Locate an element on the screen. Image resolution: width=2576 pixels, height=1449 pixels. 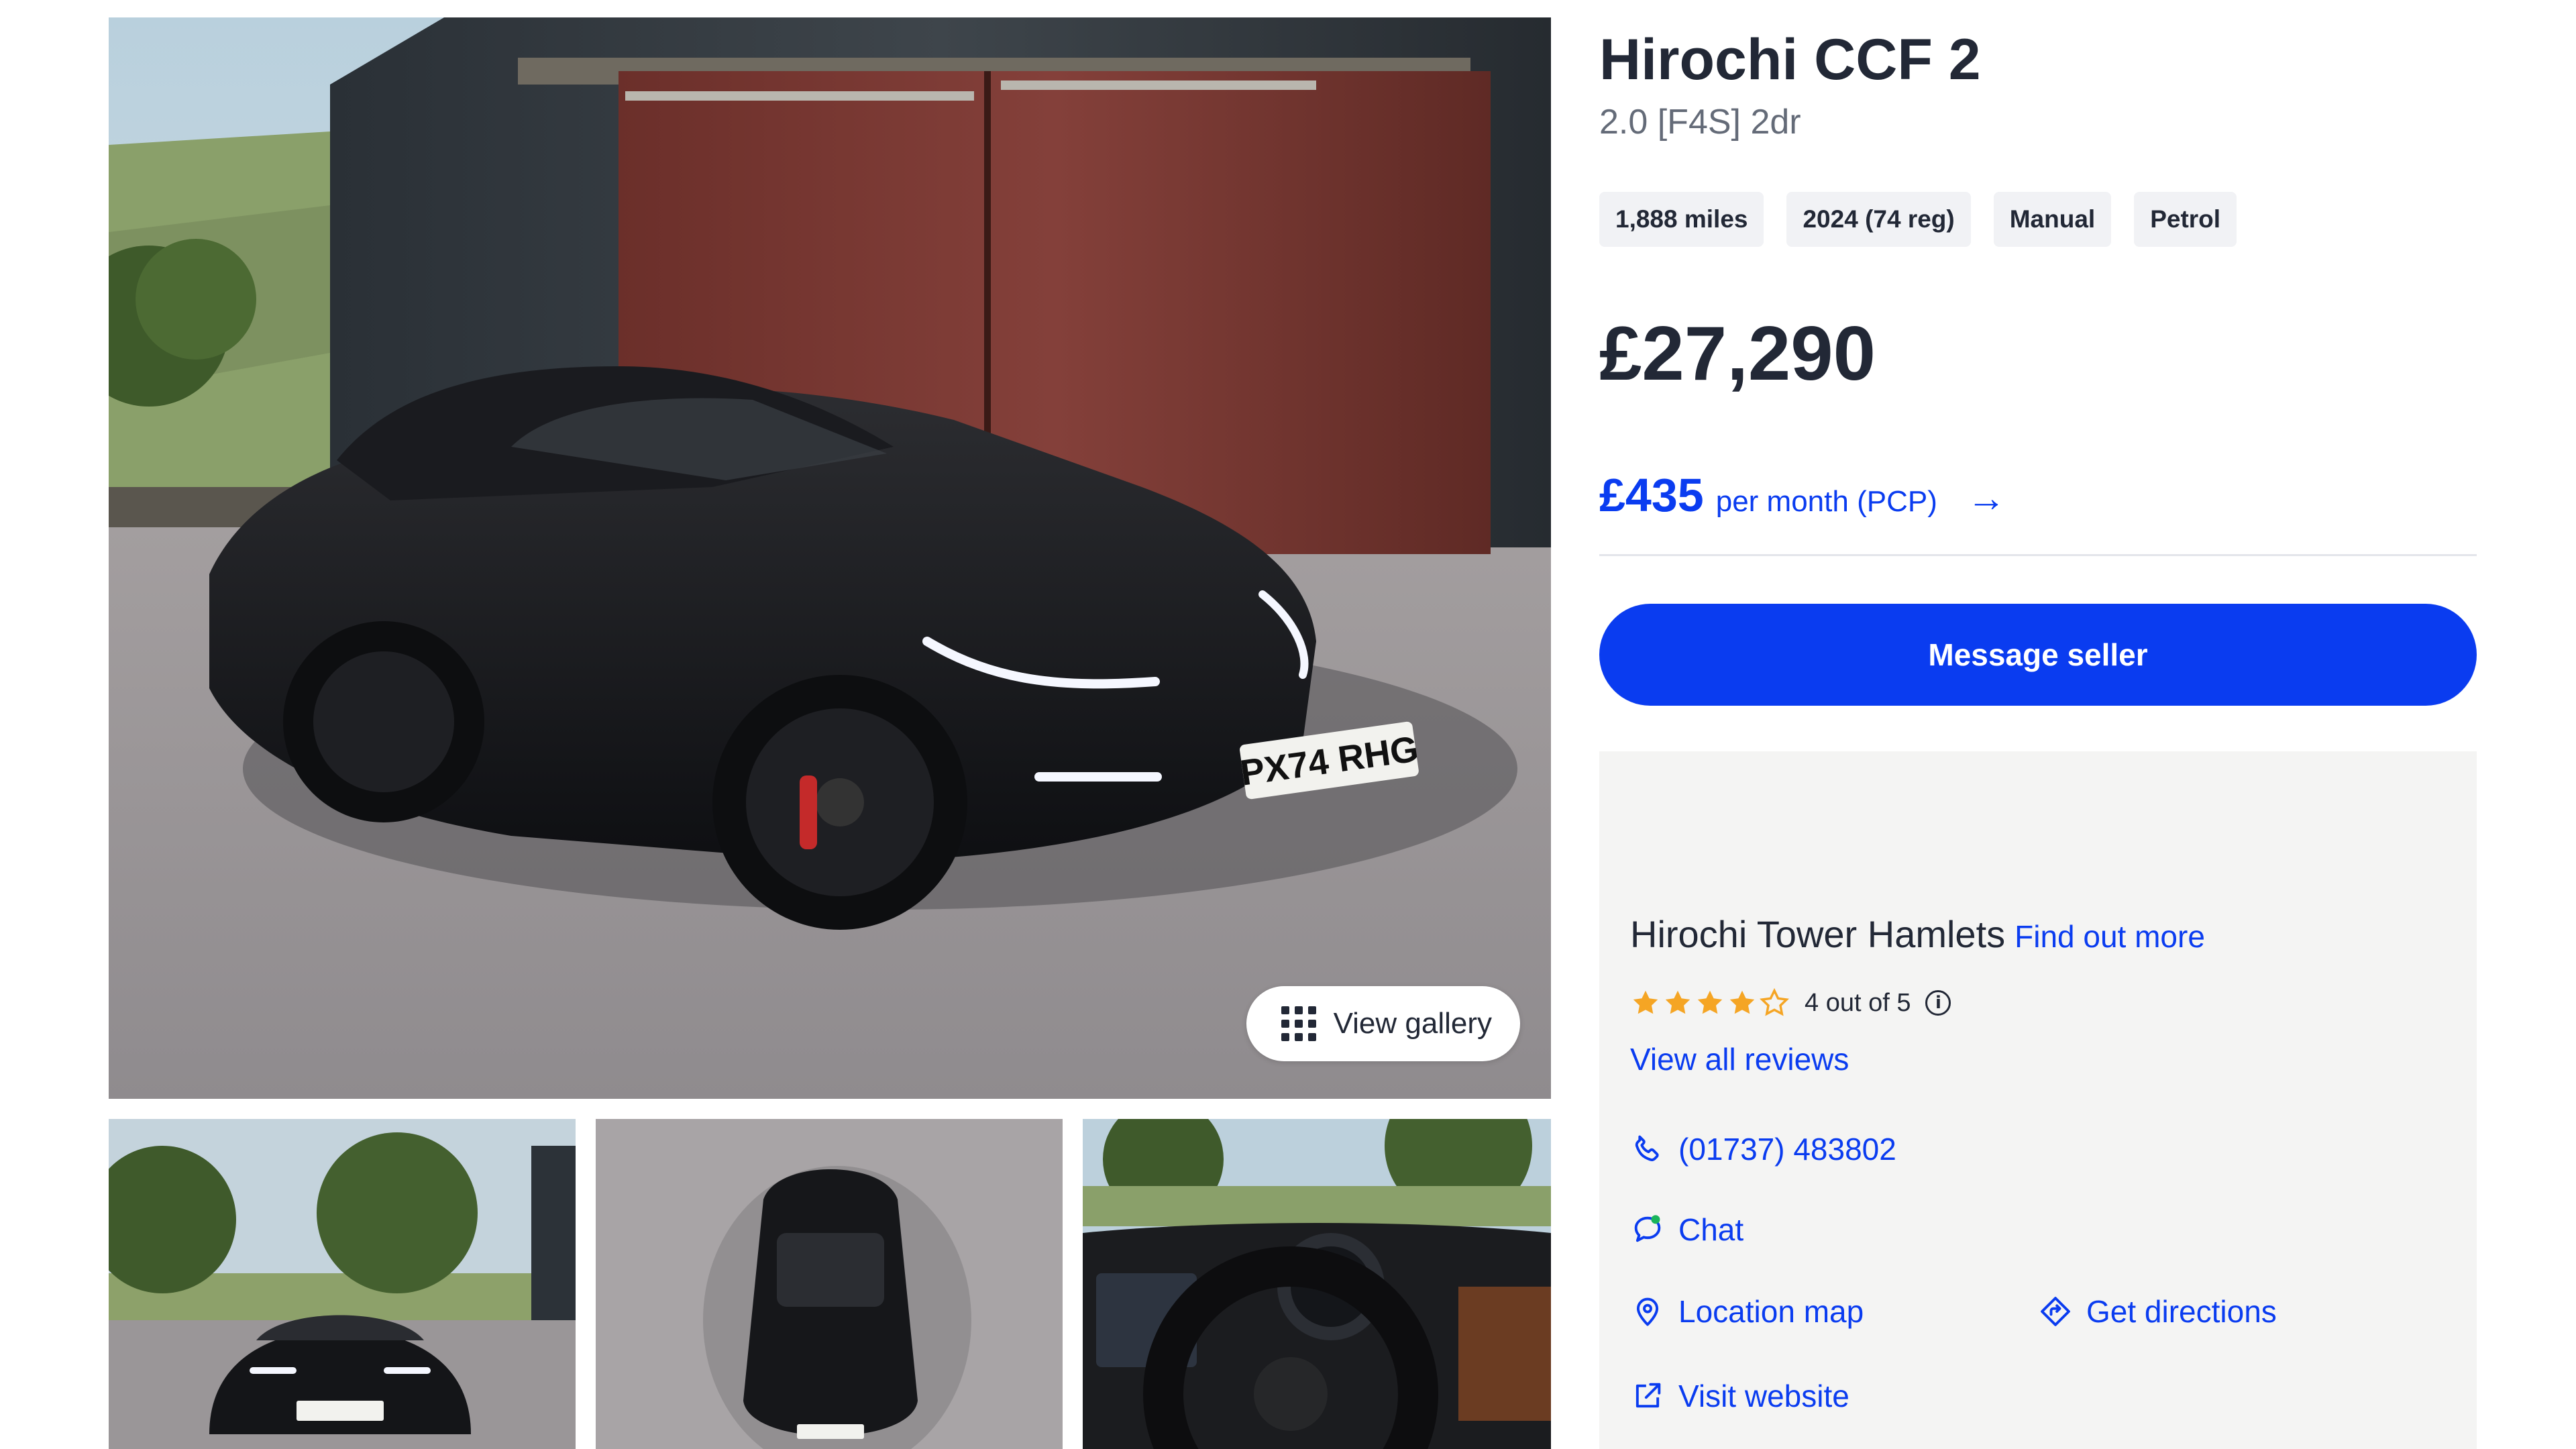
seller-name: Hirochi Tower Hamlets is located at coordinates (1818, 934).